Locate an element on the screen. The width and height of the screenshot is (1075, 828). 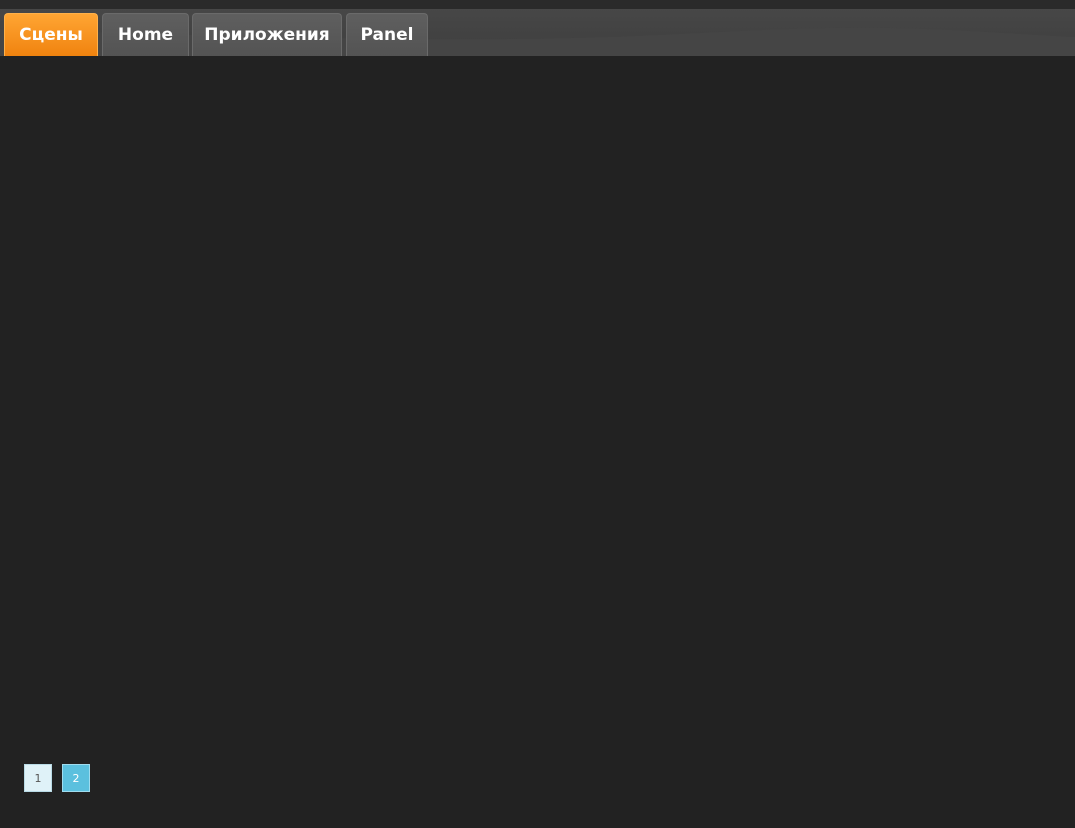
tab-bar: Сцены Home Приложения Panel is located at coordinates (537, 32).